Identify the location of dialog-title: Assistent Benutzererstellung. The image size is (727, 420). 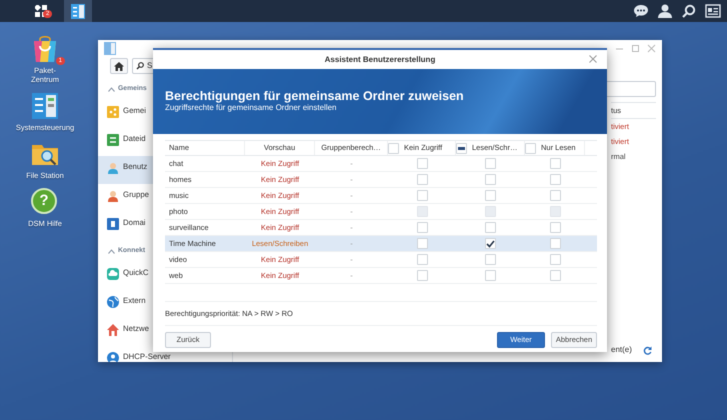
(380, 60).